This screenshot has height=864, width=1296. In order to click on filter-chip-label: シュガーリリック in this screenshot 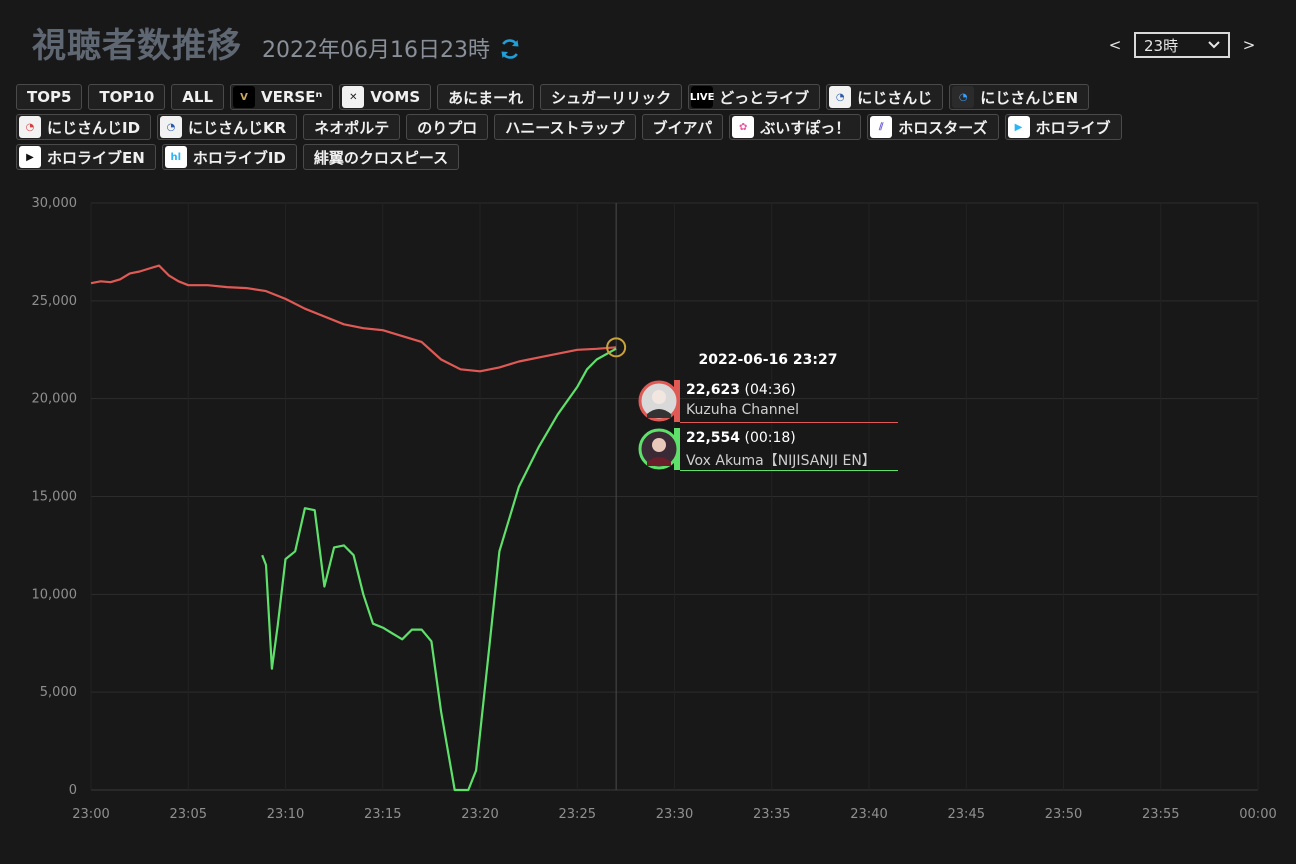, I will do `click(611, 97)`.